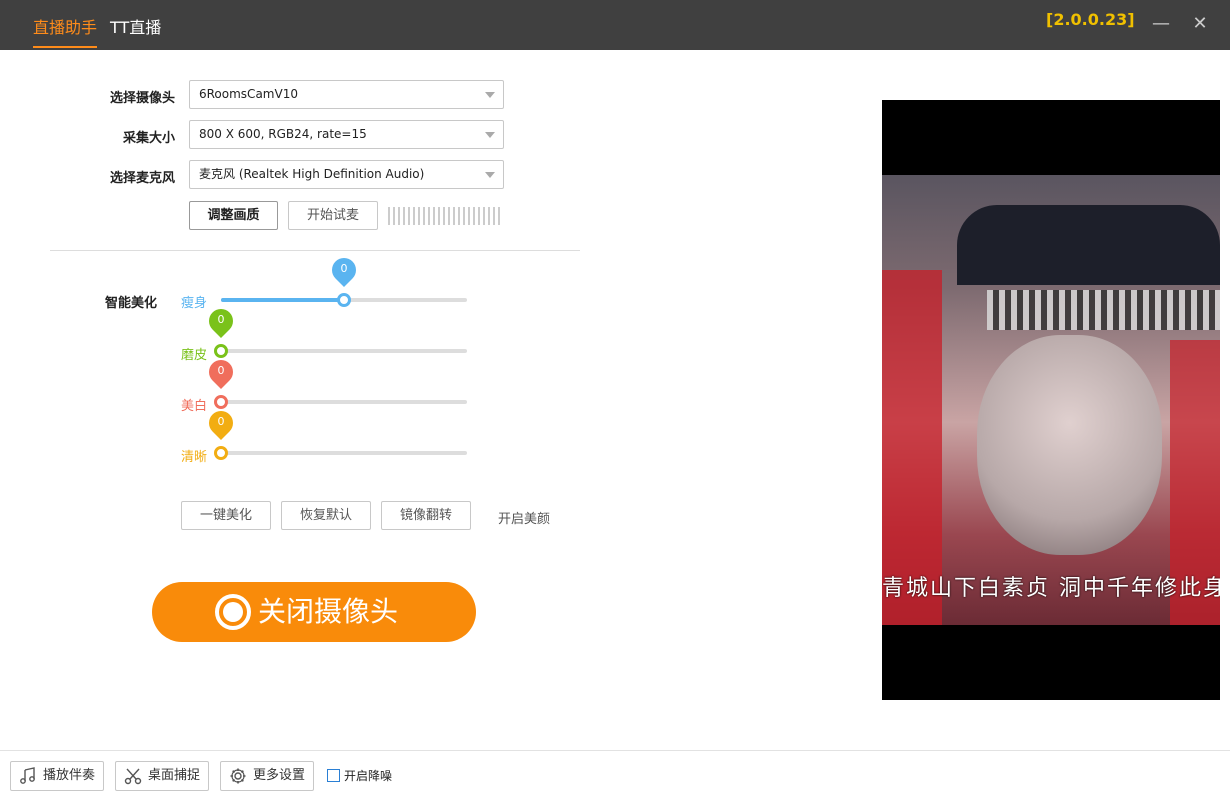  Describe the element at coordinates (221, 453) in the screenshot. I see `sharpness-slider-handle` at that location.